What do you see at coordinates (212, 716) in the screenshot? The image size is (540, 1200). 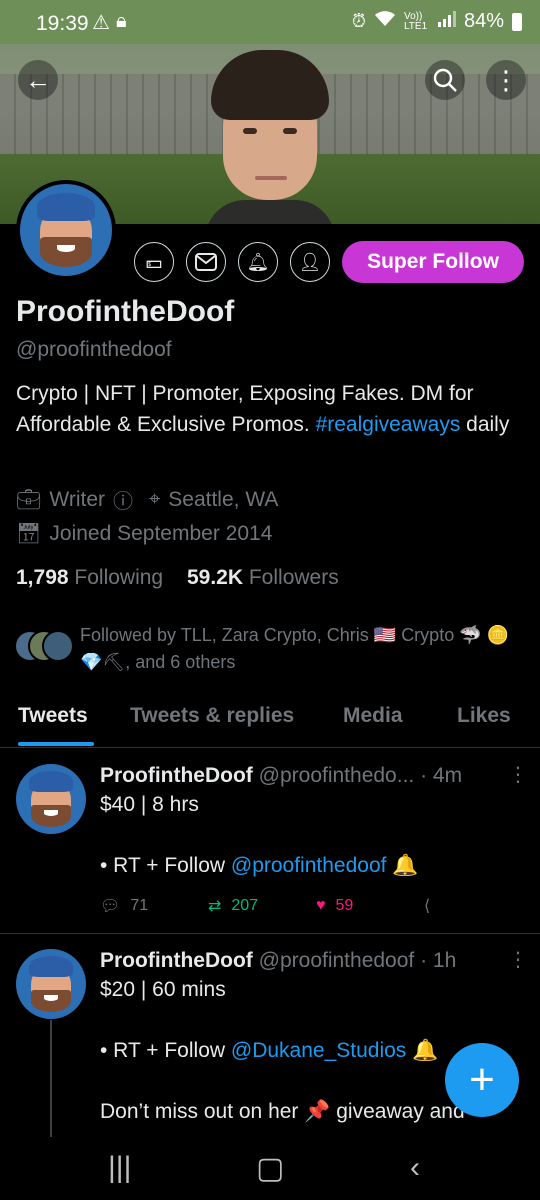 I see `tab-tweets-replies: Tweets & replies` at bounding box center [212, 716].